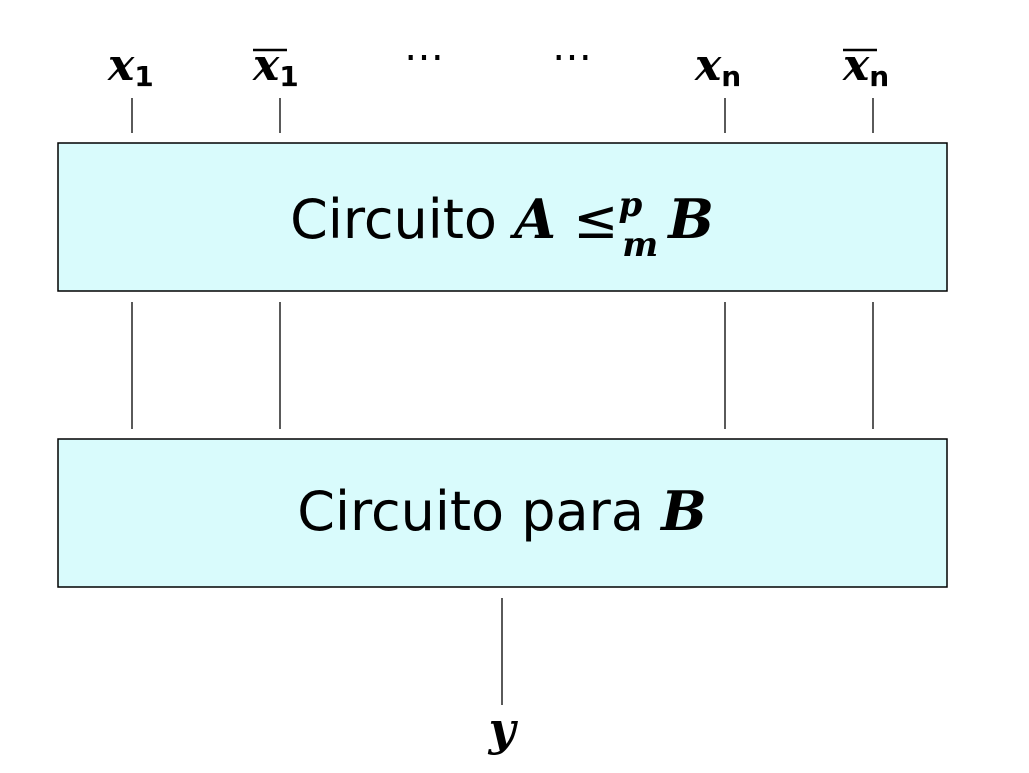  Describe the element at coordinates (424, 57) in the screenshot. I see `input-ellipsis-1: ⋯` at that location.